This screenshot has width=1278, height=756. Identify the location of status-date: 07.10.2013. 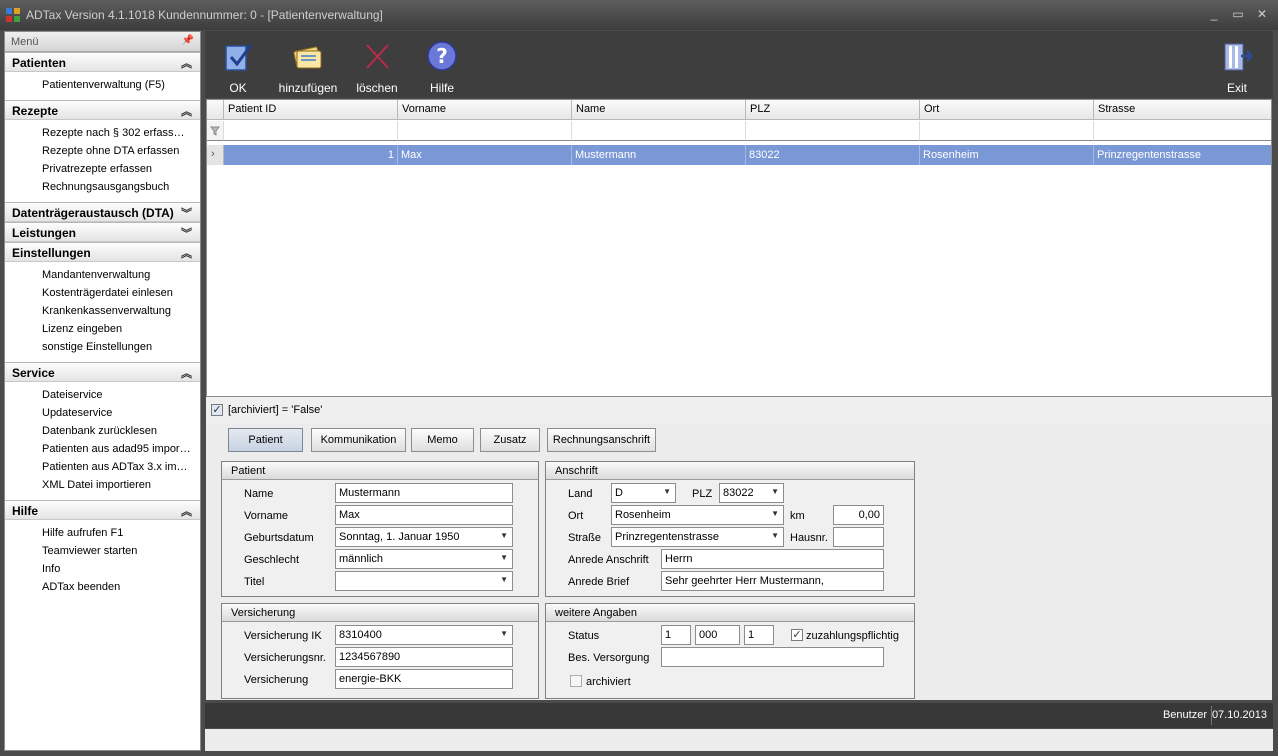
(1239, 715).